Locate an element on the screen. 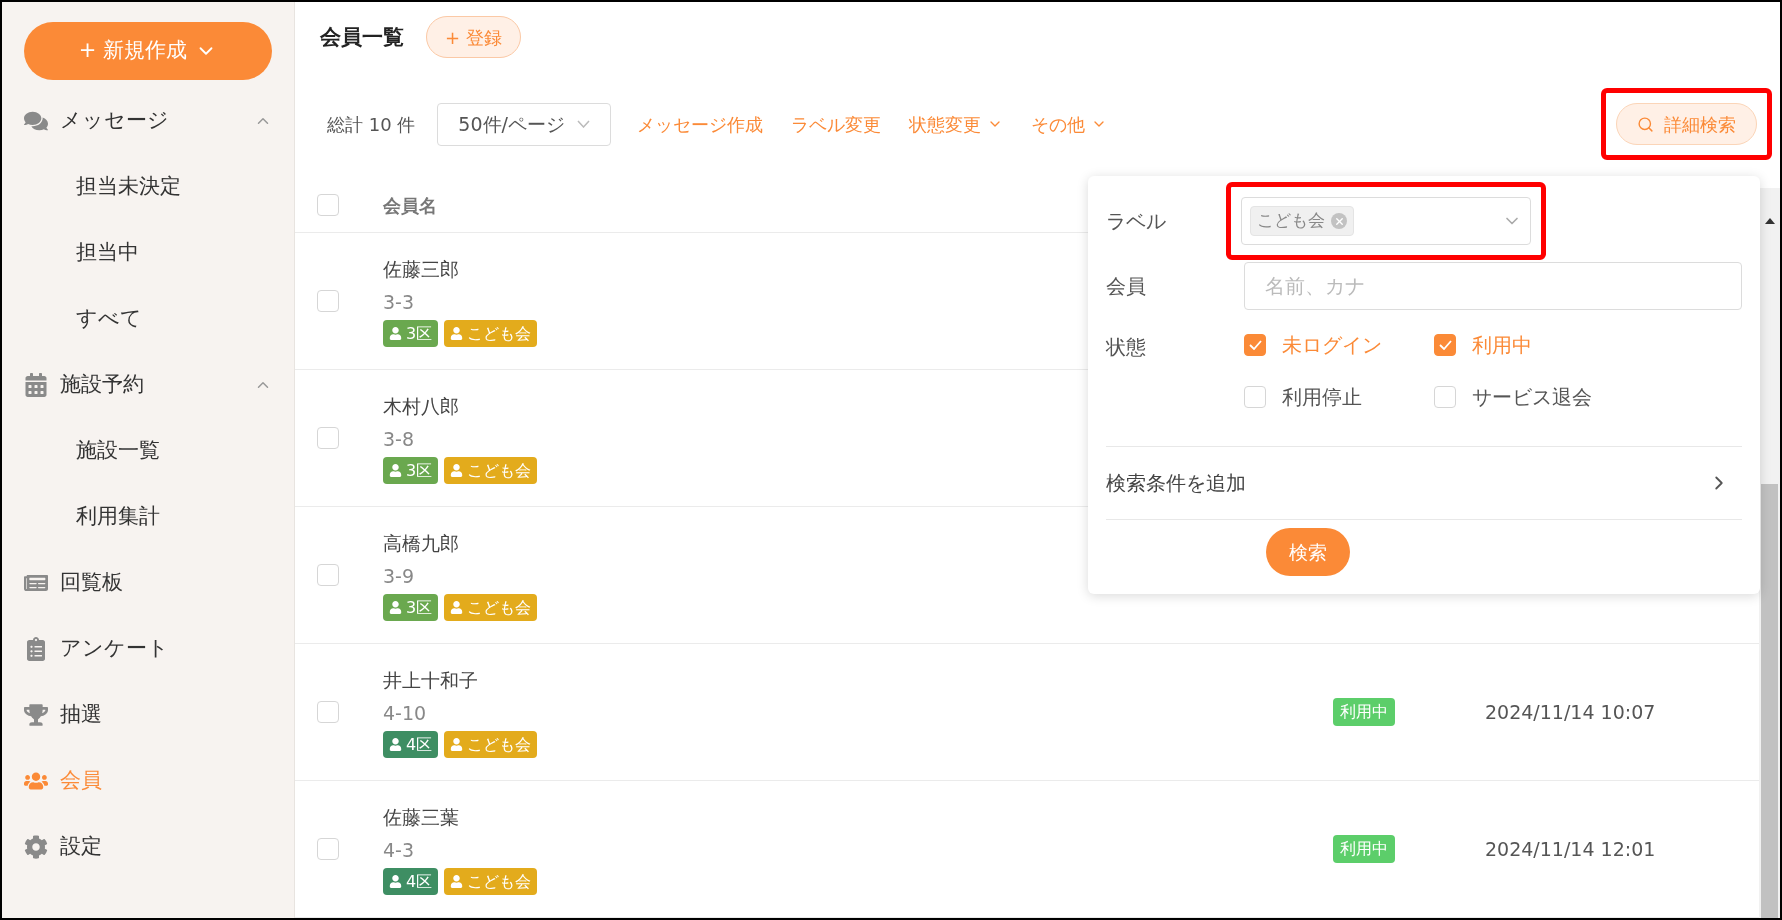 This screenshot has width=1782, height=920. member-name: 佐藤三葉 is located at coordinates (421, 817).